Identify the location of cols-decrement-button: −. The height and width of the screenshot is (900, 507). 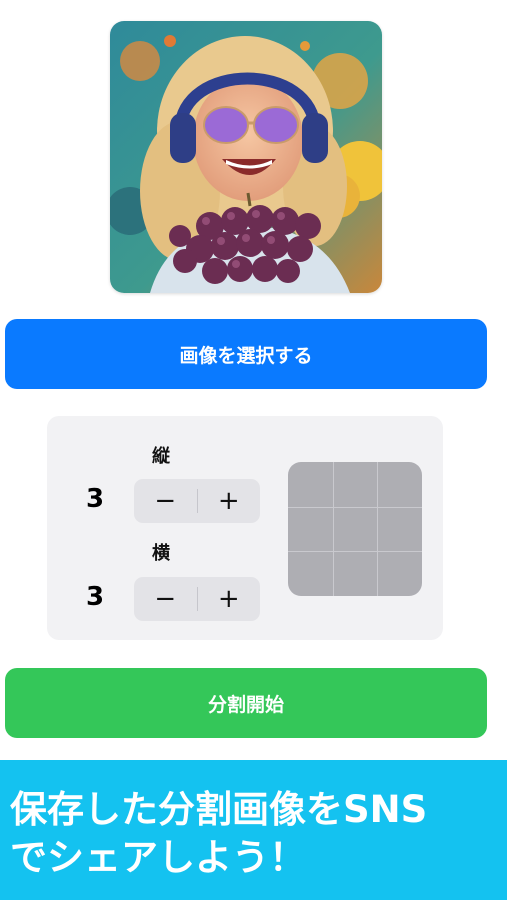
(165, 599).